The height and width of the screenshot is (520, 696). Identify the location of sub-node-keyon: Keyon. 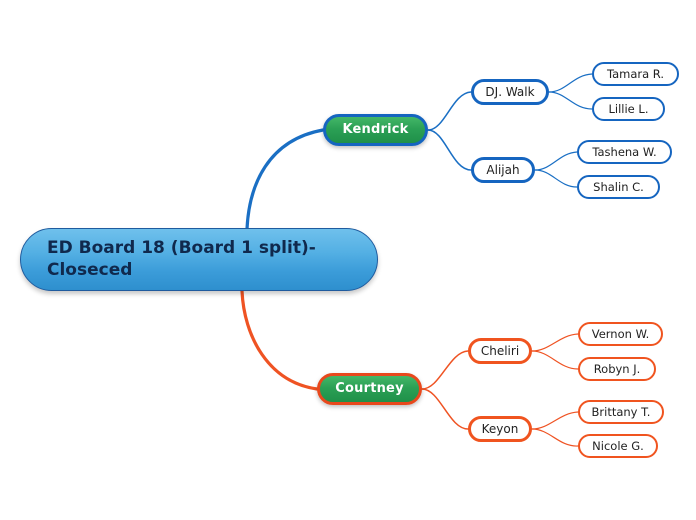
(500, 429).